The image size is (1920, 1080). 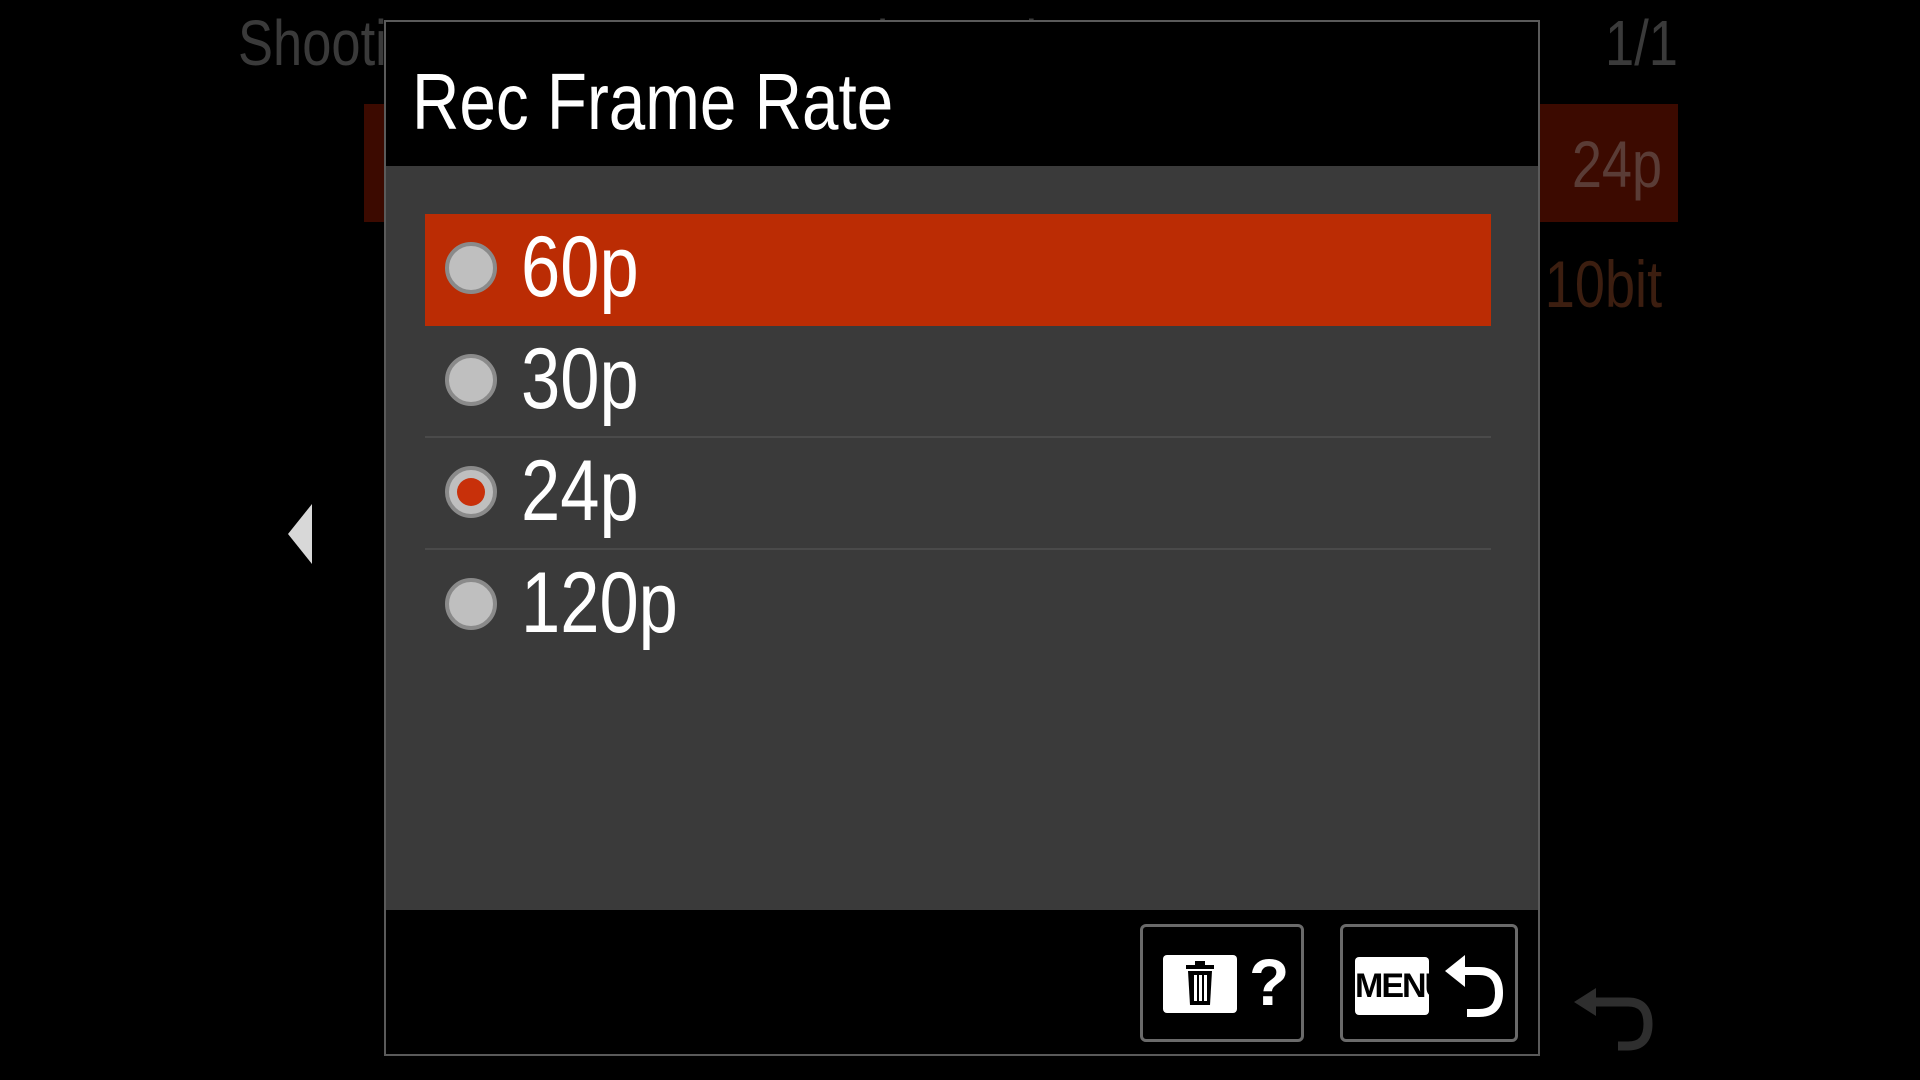 What do you see at coordinates (958, 605) in the screenshot?
I see `option-120p: 120p` at bounding box center [958, 605].